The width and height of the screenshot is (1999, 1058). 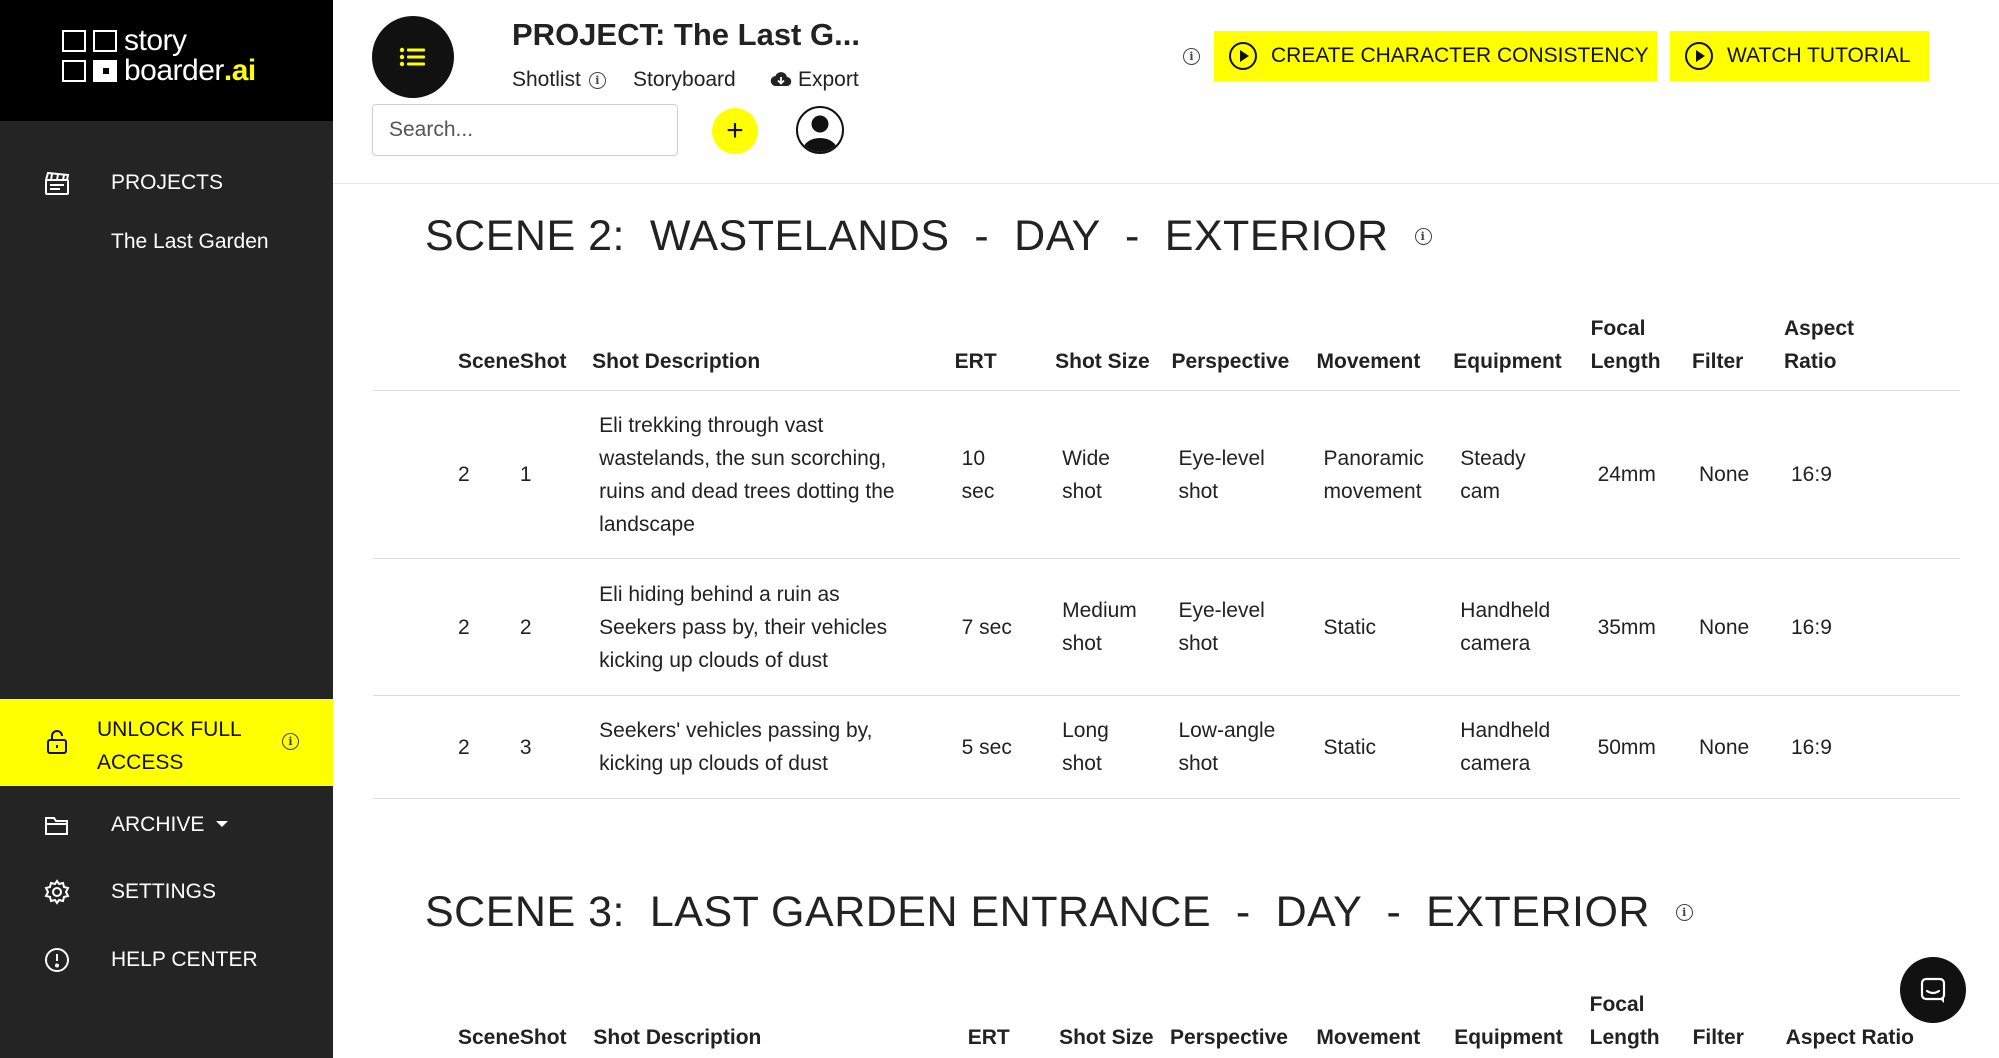 What do you see at coordinates (158, 824) in the screenshot?
I see `sidebar-item-label: ARCHIVE` at bounding box center [158, 824].